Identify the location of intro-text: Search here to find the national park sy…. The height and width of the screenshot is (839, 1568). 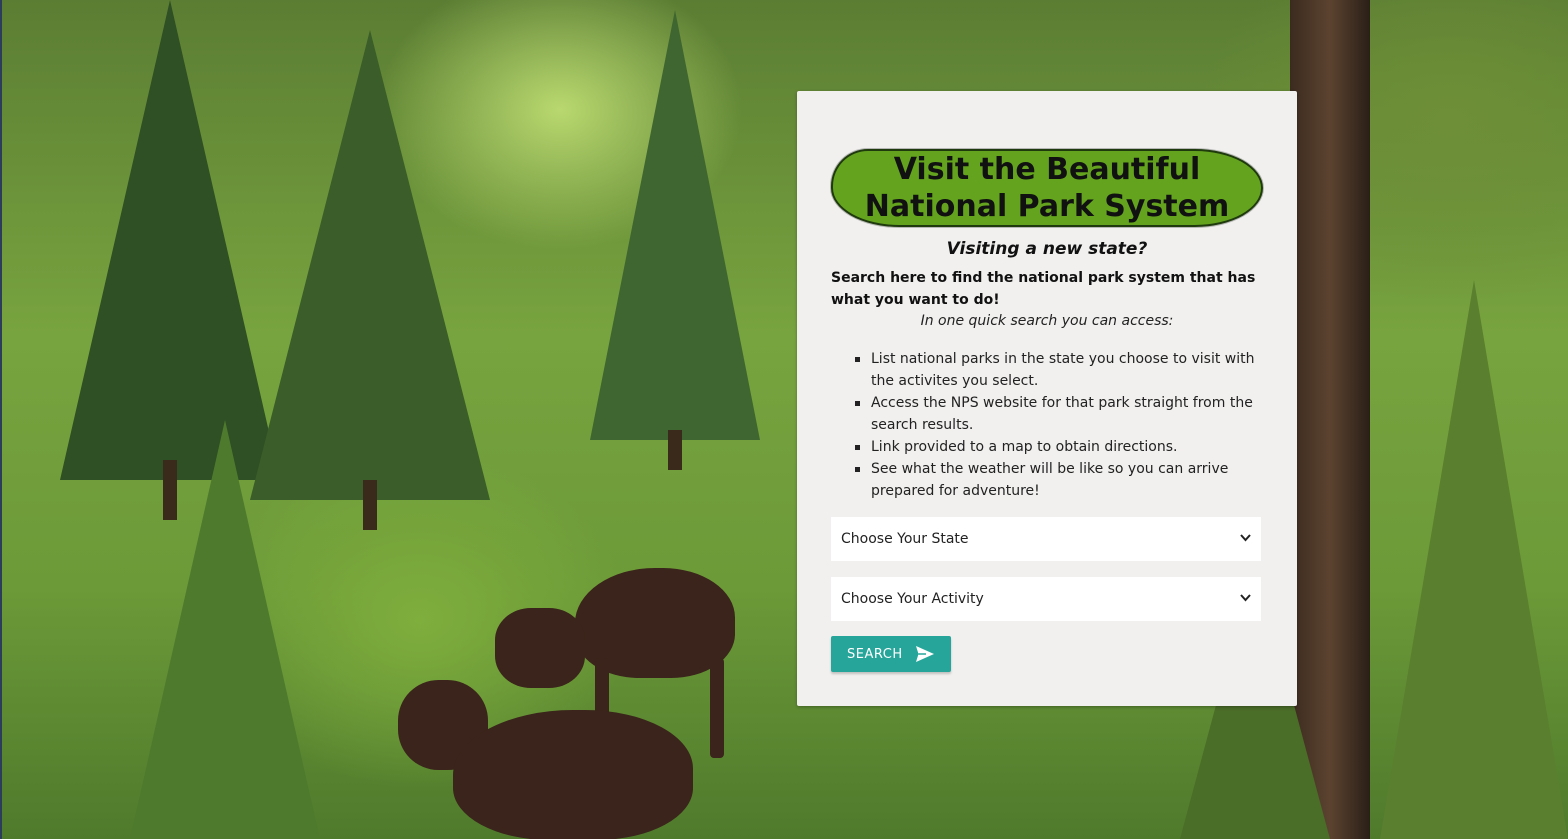
(1043, 289).